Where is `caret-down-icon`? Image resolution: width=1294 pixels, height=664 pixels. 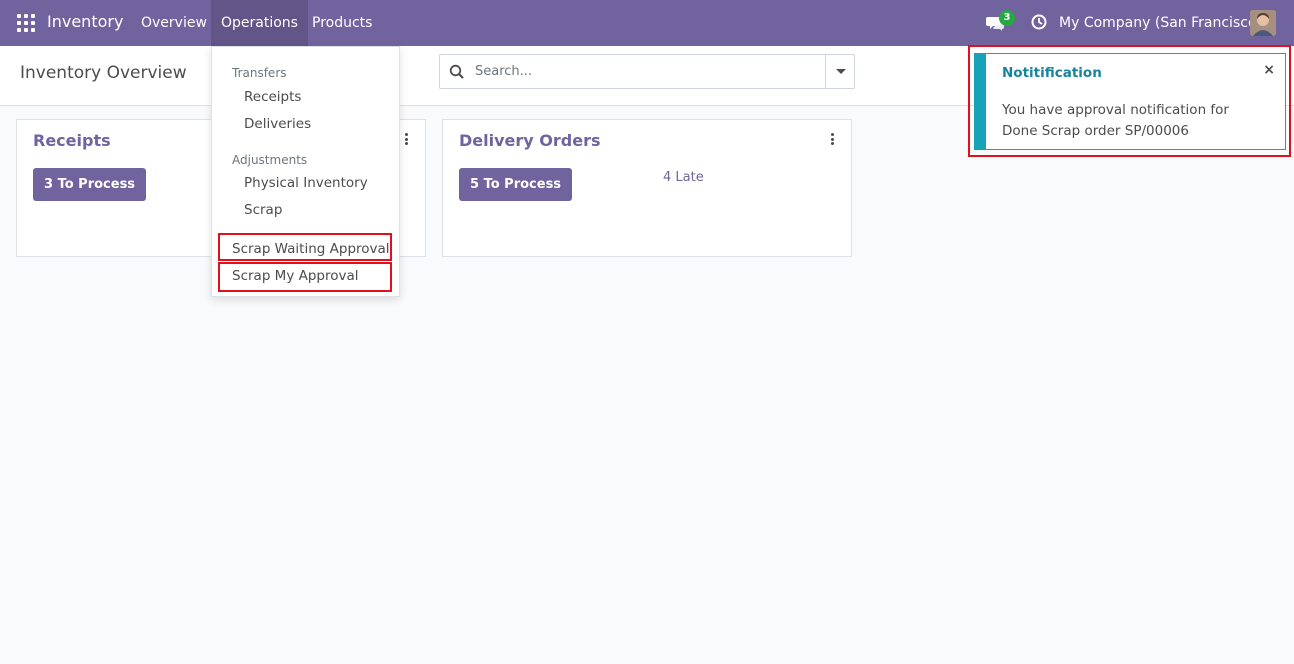
caret-down-icon is located at coordinates (841, 71).